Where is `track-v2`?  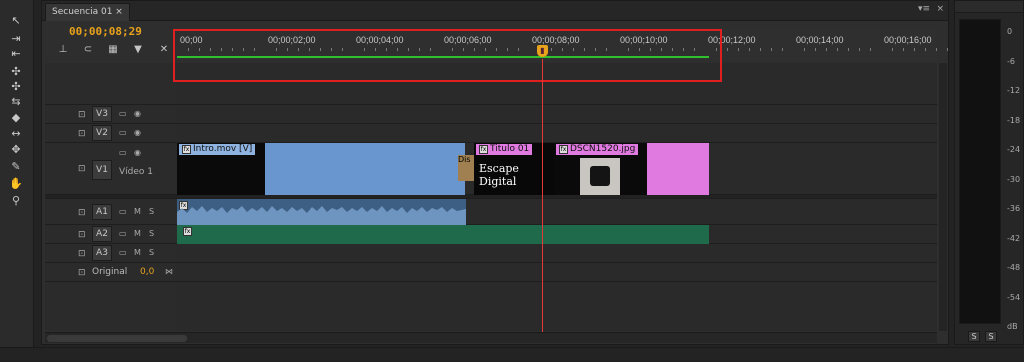 track-v2 is located at coordinates (557, 133).